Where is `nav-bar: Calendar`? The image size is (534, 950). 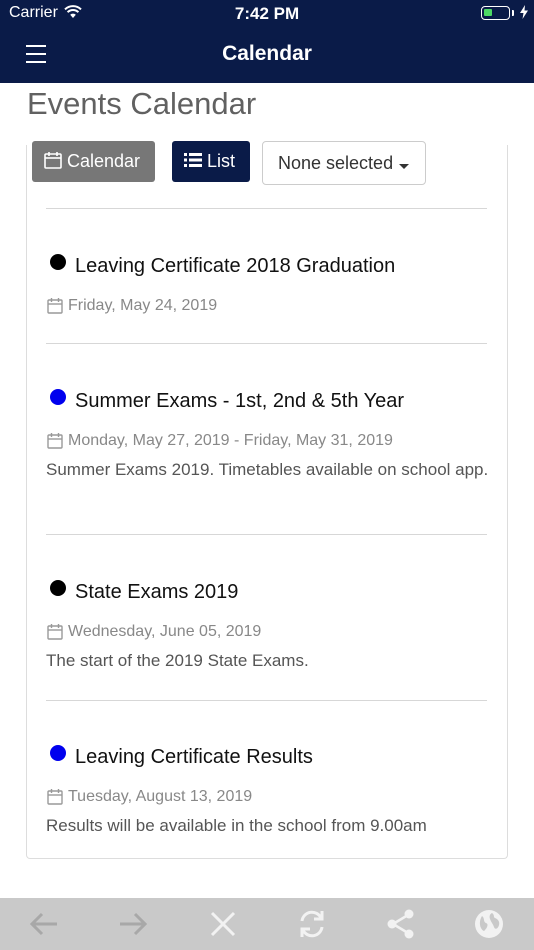
nav-bar: Calendar is located at coordinates (267, 55).